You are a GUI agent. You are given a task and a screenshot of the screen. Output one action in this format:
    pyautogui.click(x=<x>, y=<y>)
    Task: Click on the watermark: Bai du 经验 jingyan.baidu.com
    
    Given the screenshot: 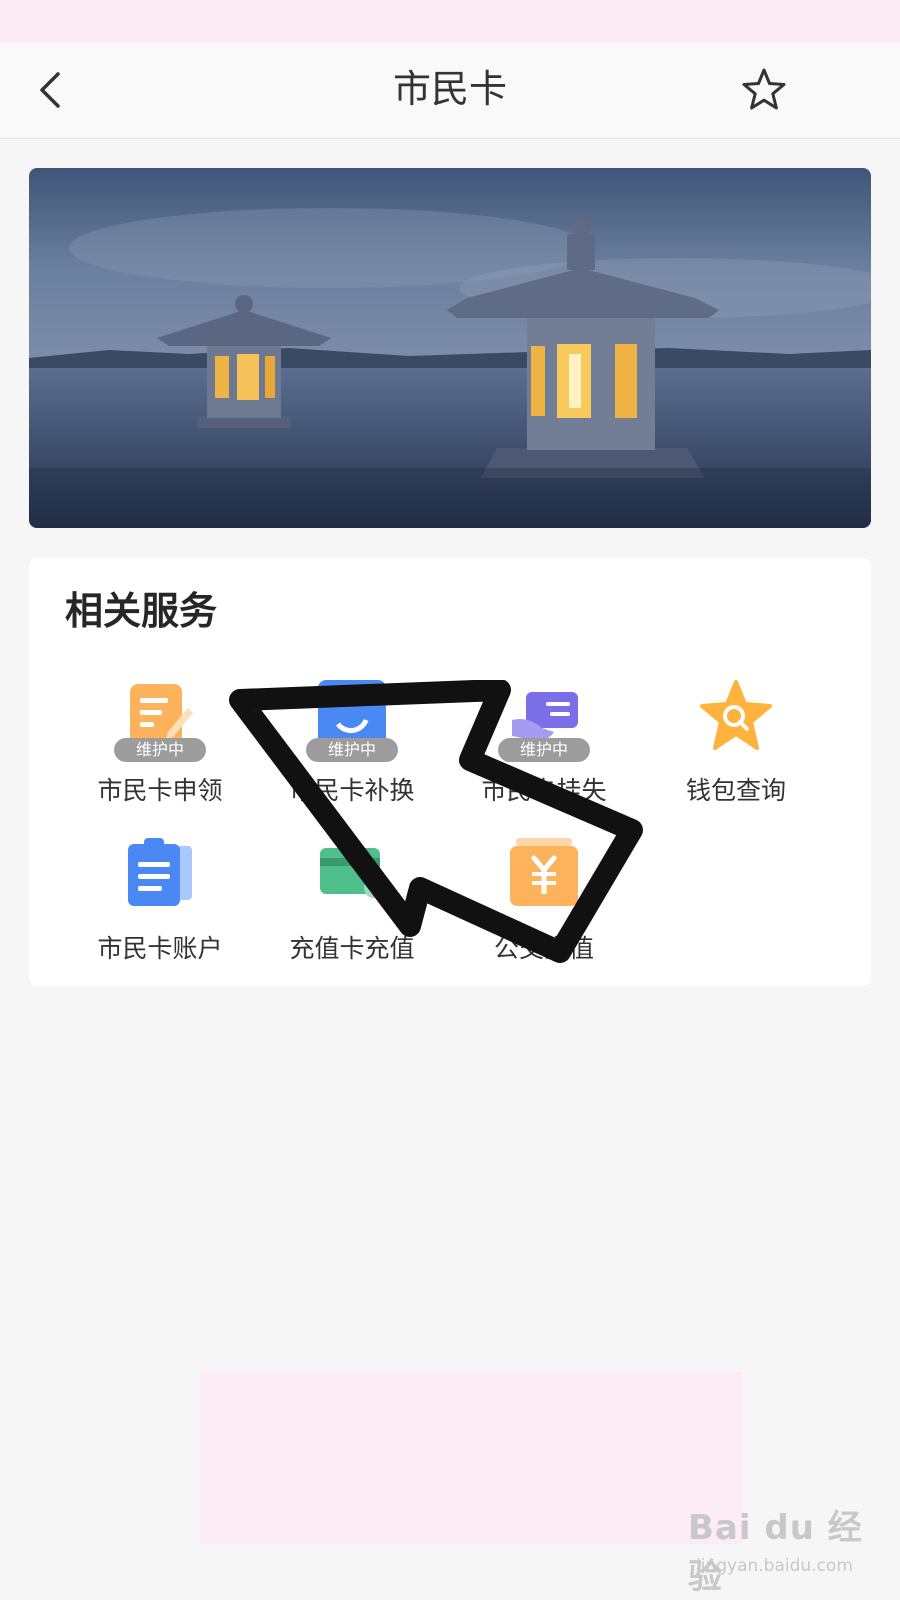 What is the action you would take?
    pyautogui.click(x=788, y=1548)
    